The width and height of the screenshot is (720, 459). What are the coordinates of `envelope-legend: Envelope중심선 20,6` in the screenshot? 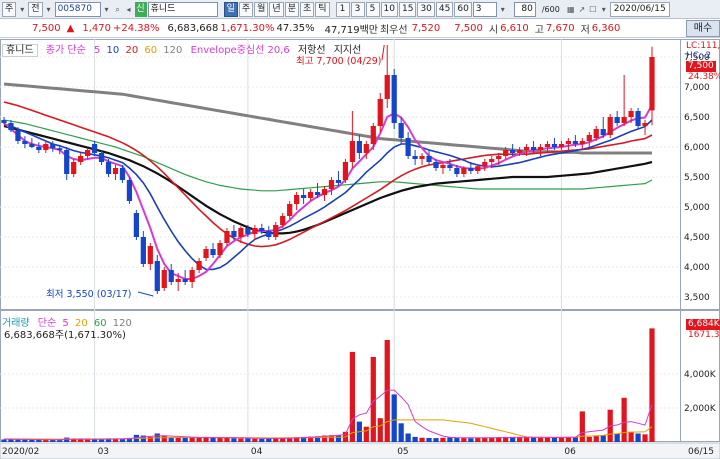 It's located at (240, 50).